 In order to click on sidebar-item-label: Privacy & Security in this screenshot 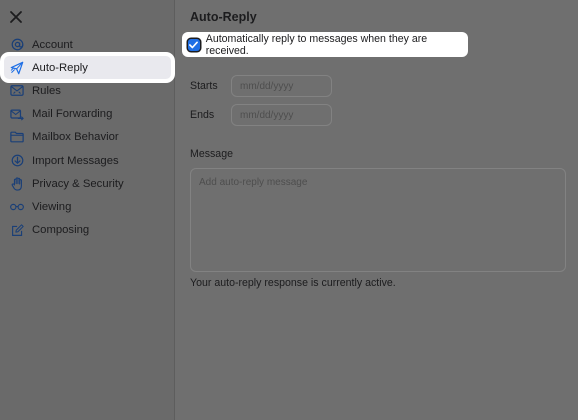, I will do `click(78, 183)`.